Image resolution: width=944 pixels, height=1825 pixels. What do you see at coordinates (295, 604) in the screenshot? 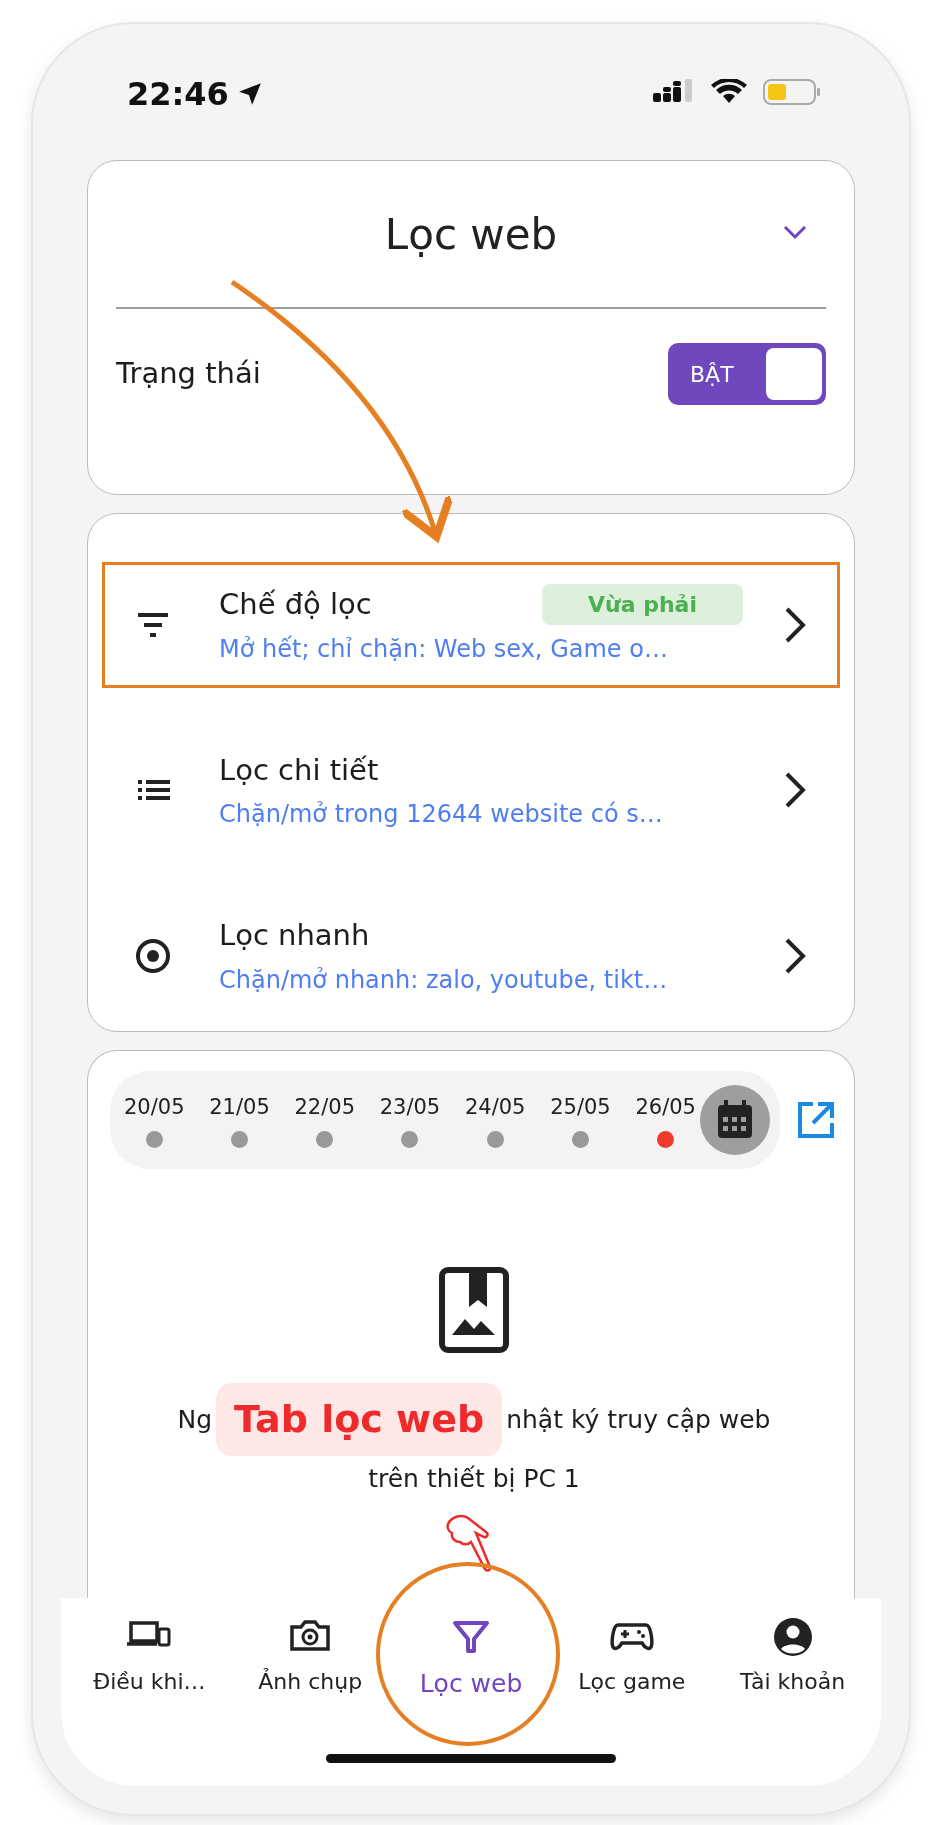
I see `item-title: Chế độ lọc` at bounding box center [295, 604].